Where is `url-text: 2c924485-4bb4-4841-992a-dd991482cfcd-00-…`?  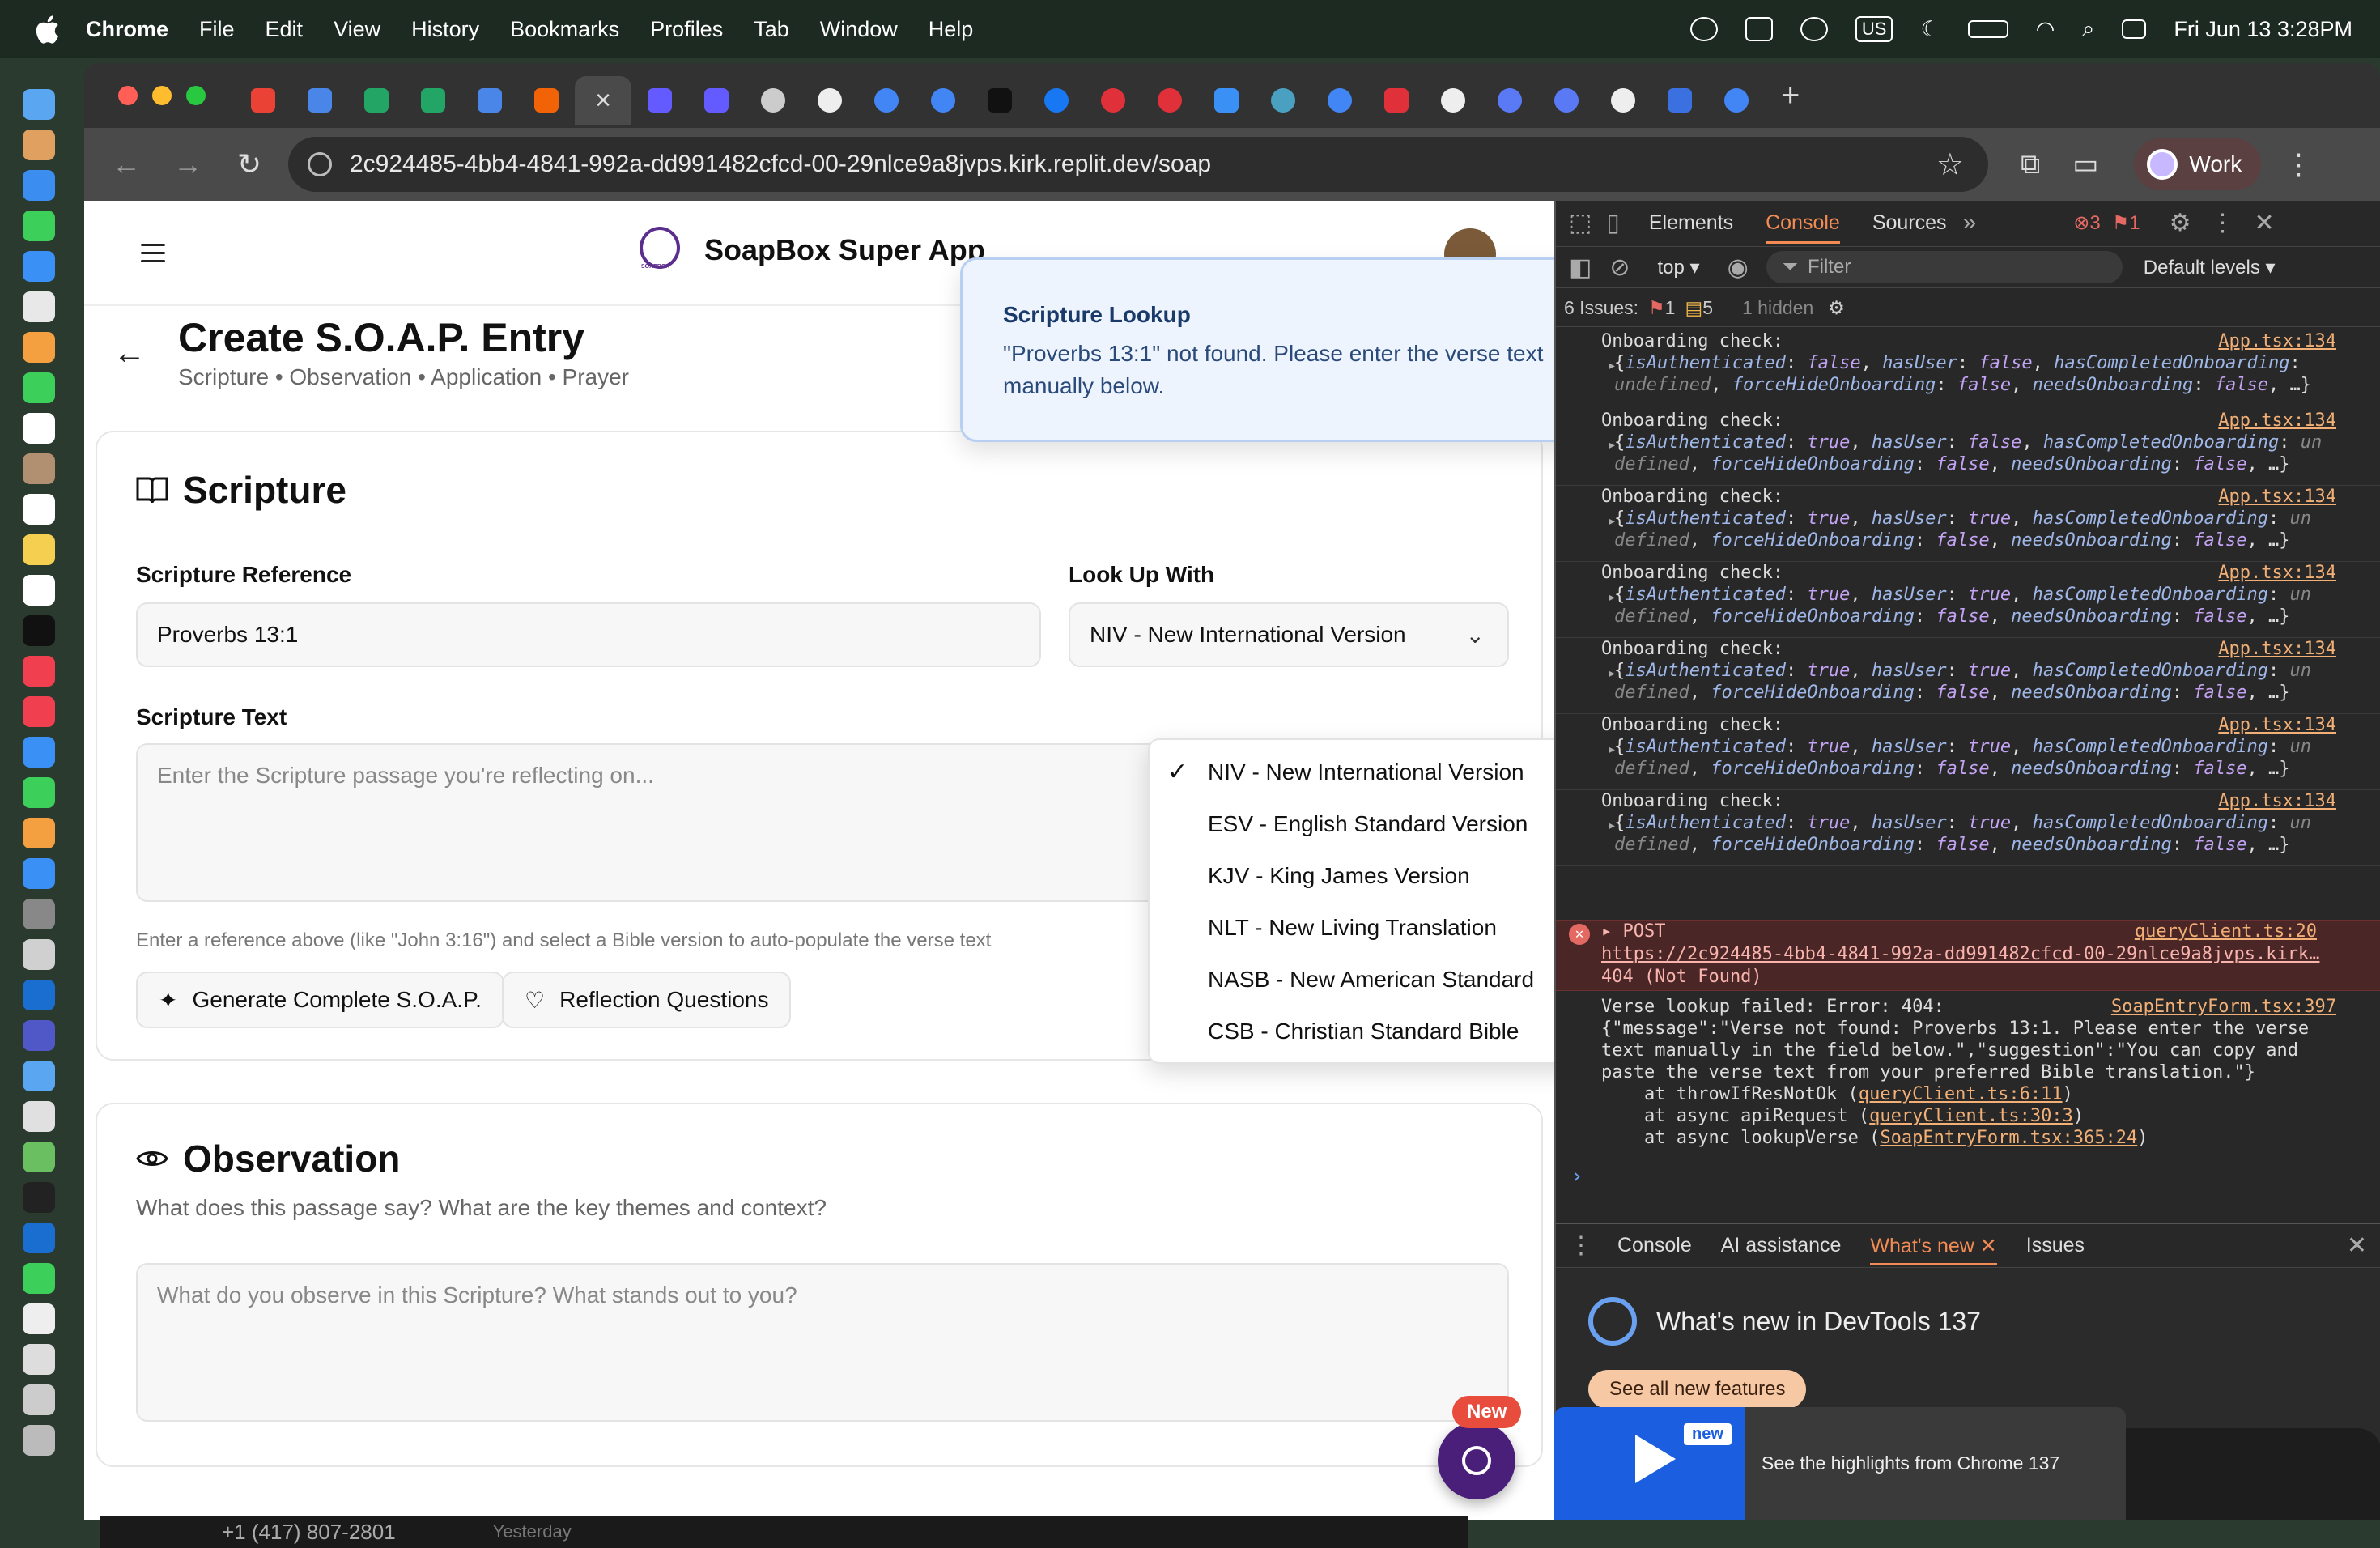 url-text: 2c924485-4bb4-4841-992a-dd991482cfcd-00-… is located at coordinates (781, 165).